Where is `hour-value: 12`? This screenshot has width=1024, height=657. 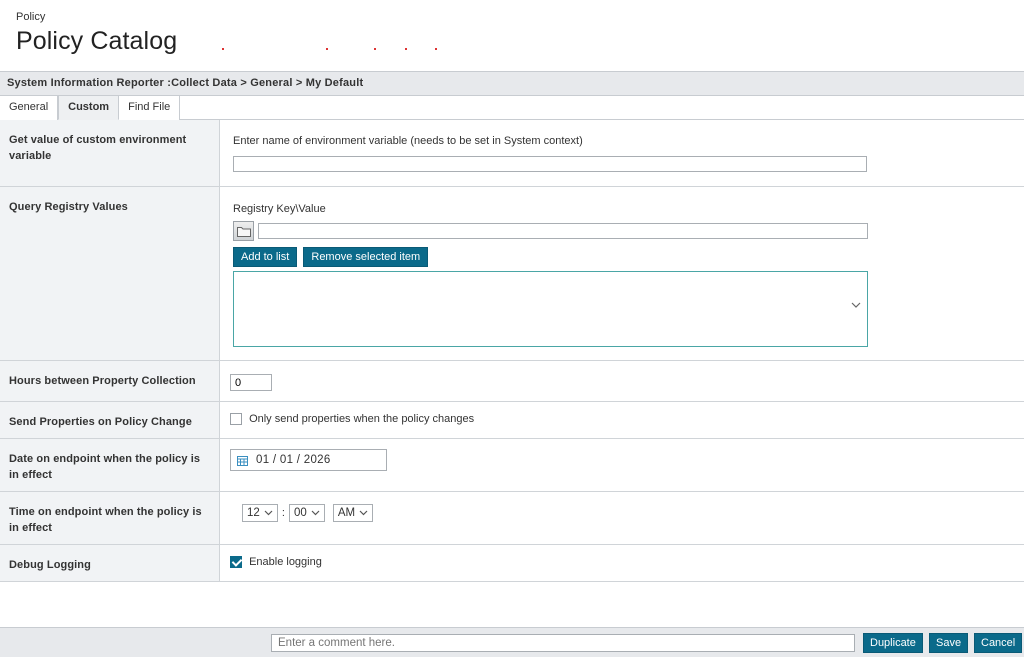
hour-value: 12 is located at coordinates (253, 513).